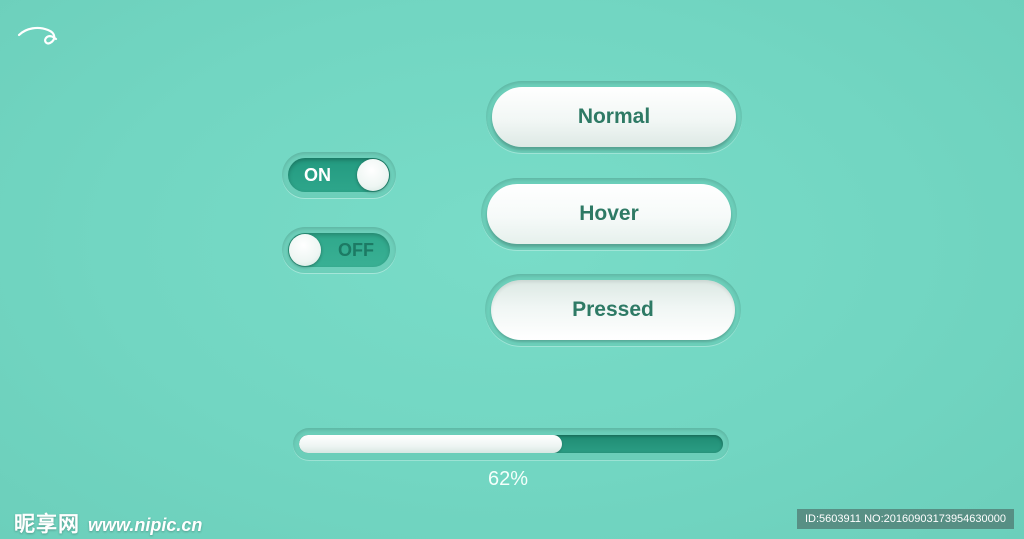 The width and height of the screenshot is (1024, 539). Describe the element at coordinates (356, 250) in the screenshot. I see `toggle-off-label: OFF` at that location.